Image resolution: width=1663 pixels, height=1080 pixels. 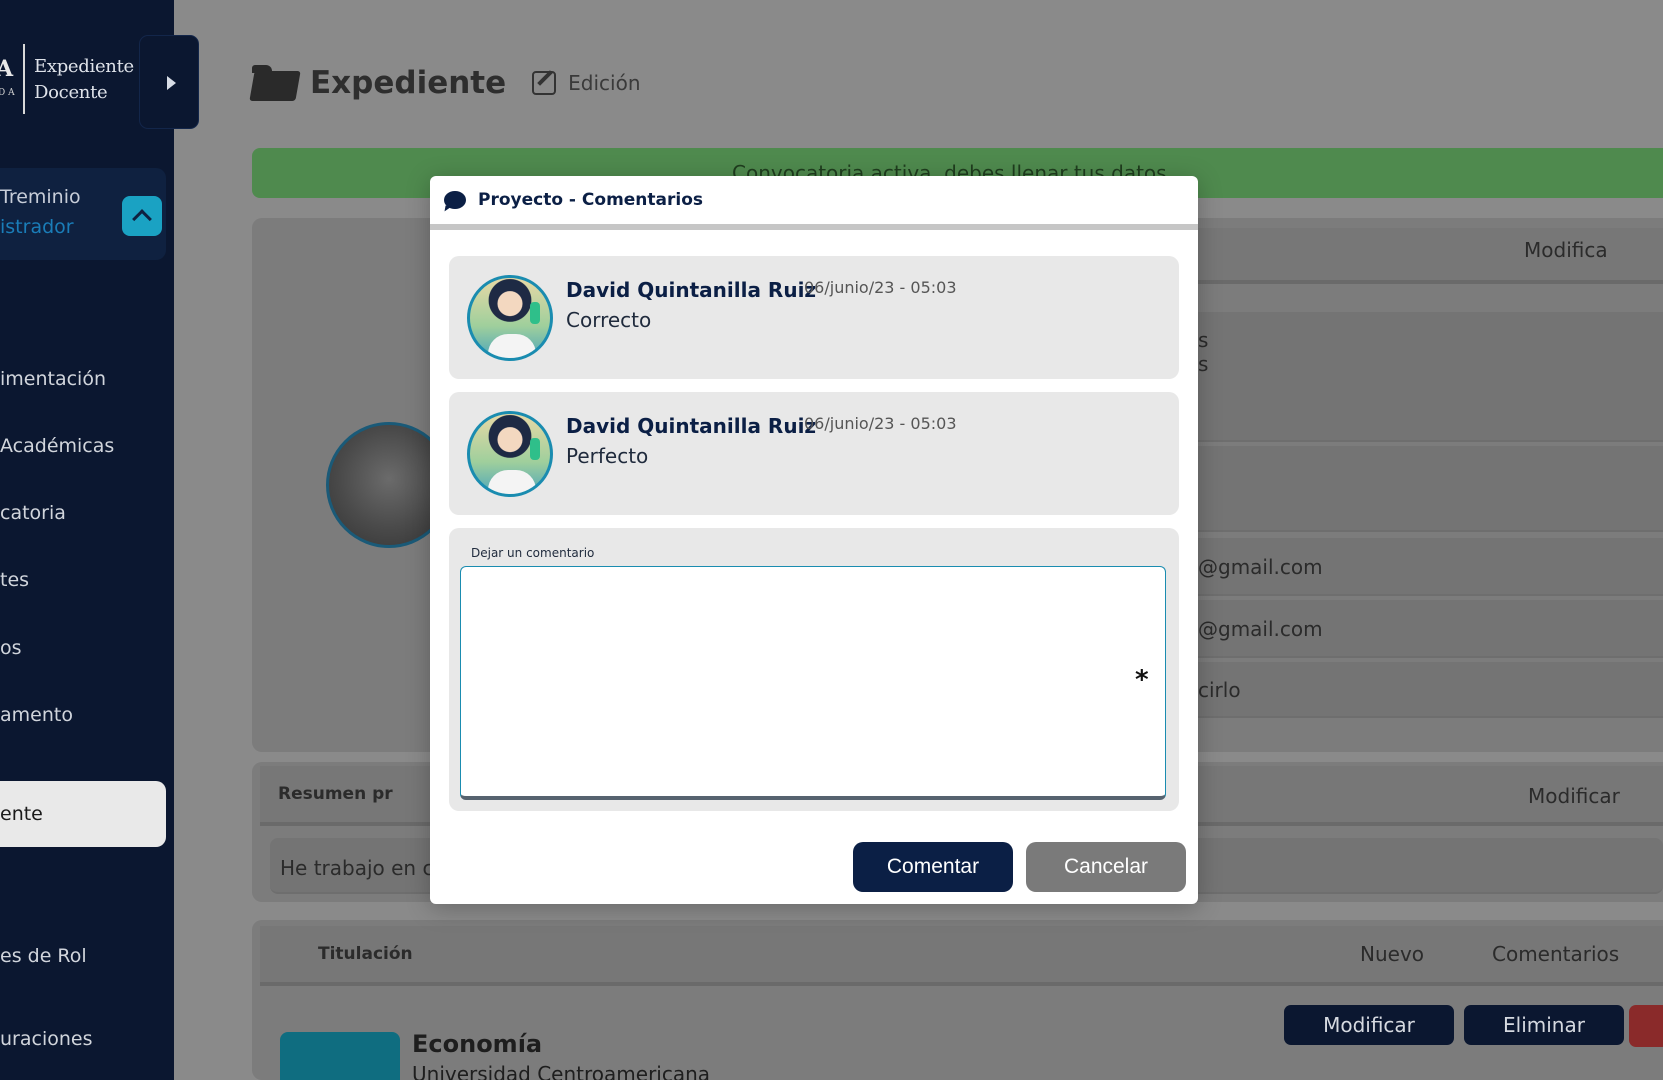 I want to click on comment-text: Correcto, so click(x=609, y=320).